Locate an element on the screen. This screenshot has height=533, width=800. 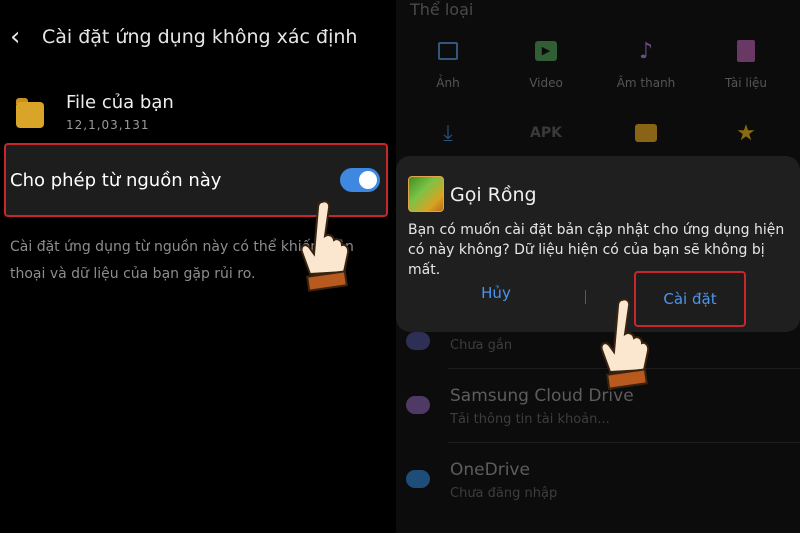
page-title: Cài đặt ứng dụng không xác định is located at coordinates (200, 37).